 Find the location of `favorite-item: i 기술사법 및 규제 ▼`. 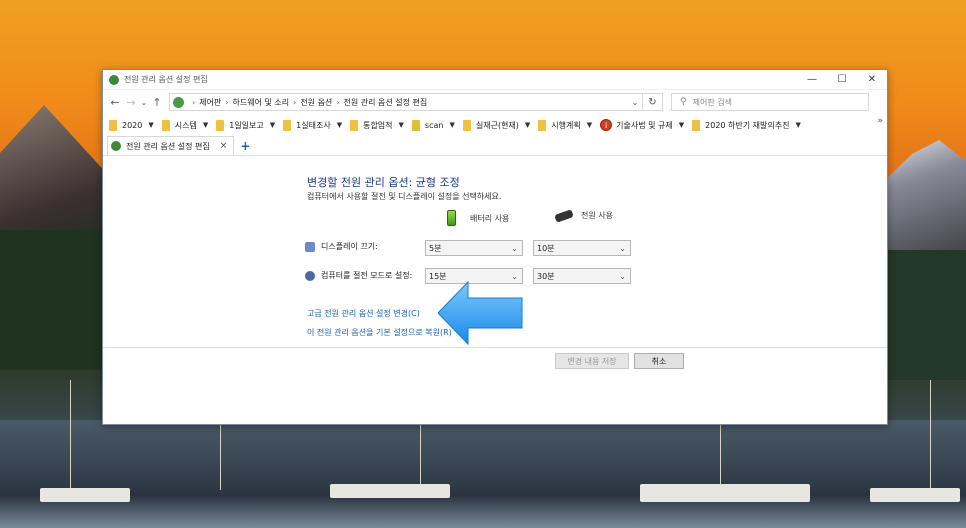

favorite-item: i 기술사법 및 규제 ▼ is located at coordinates (642, 125).